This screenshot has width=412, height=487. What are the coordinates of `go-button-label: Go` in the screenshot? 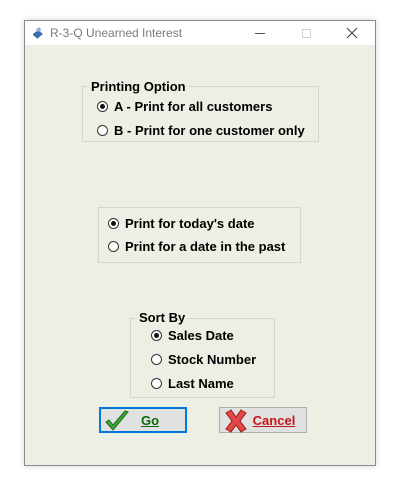 It's located at (150, 420).